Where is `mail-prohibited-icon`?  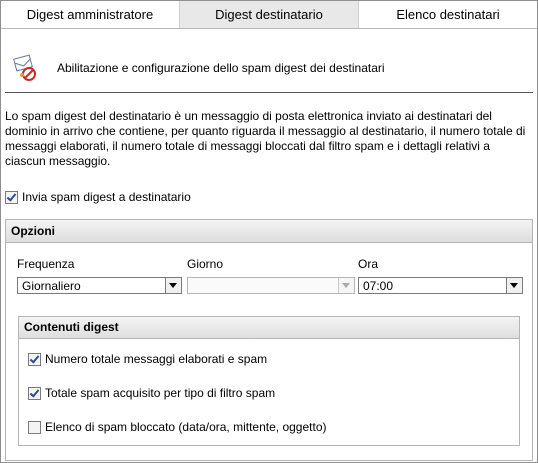
mail-prohibited-icon is located at coordinates (24, 67).